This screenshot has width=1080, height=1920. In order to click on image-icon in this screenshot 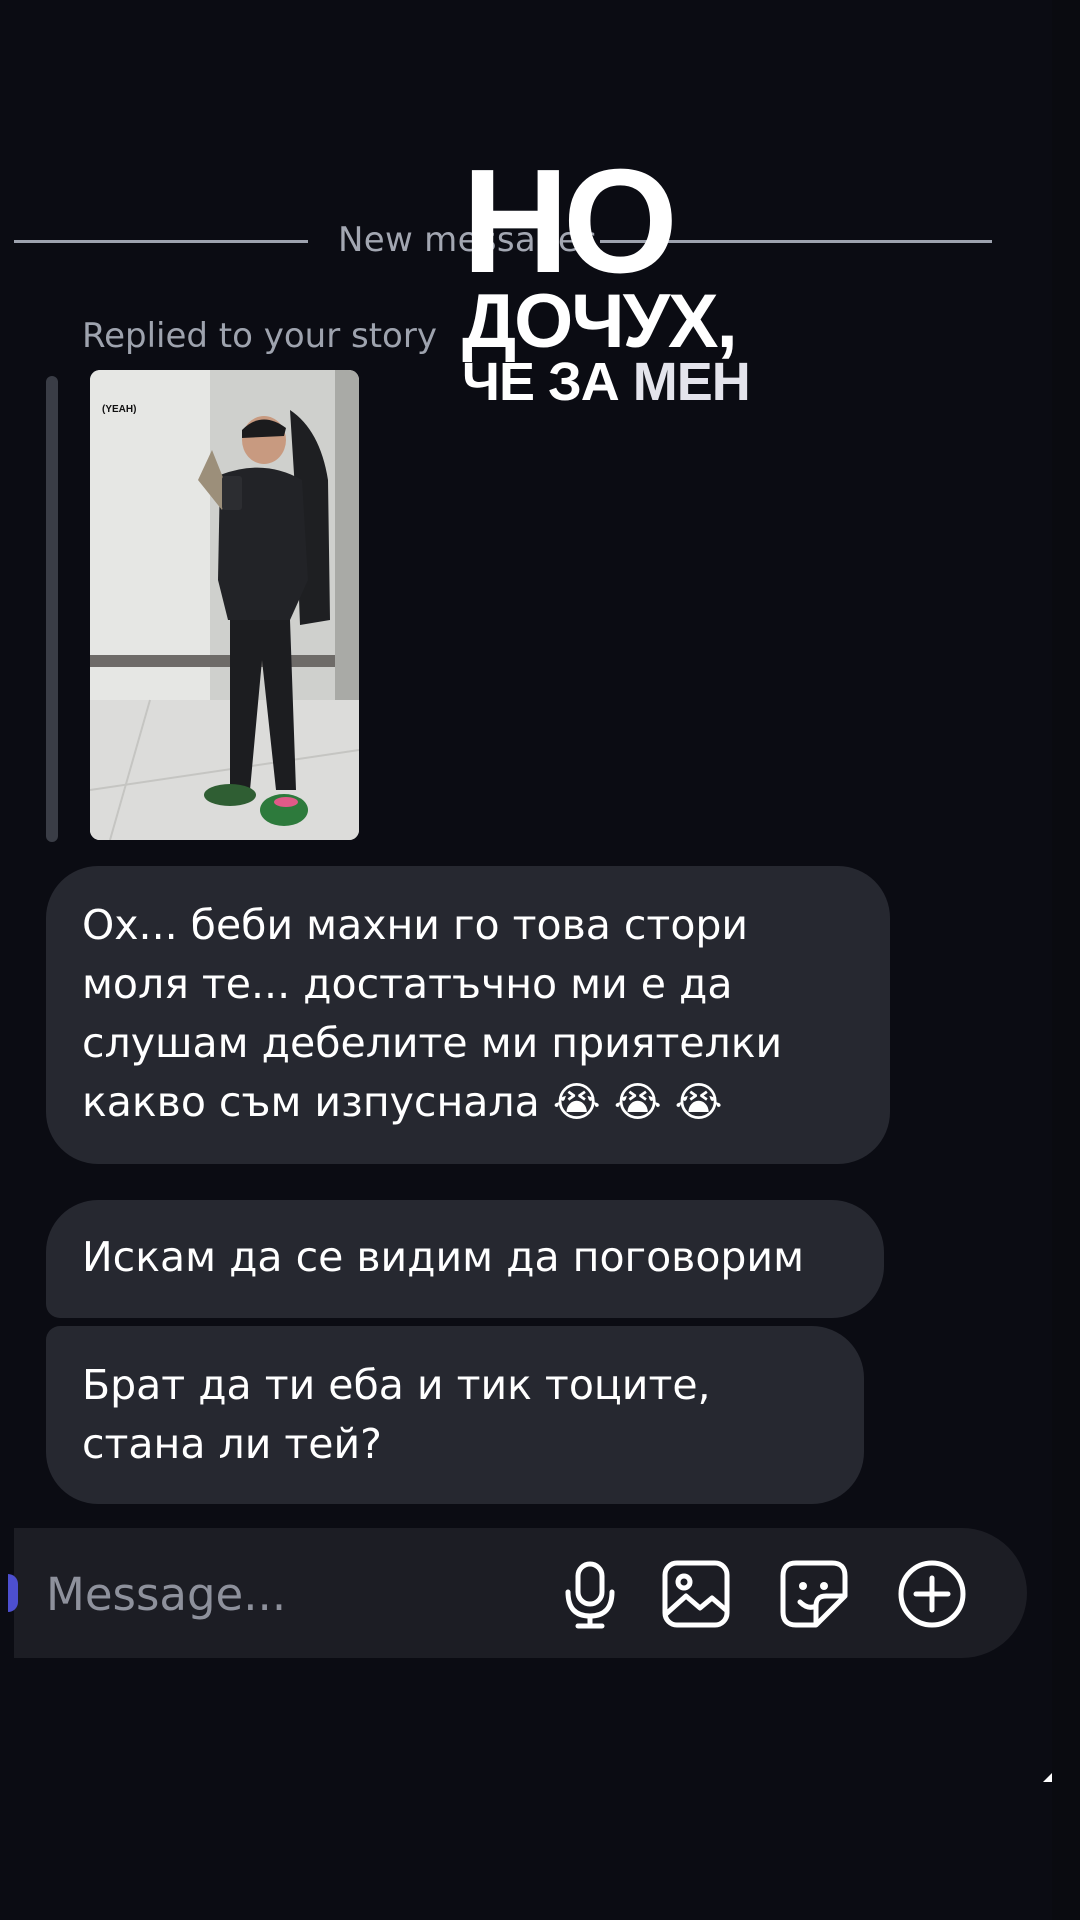, I will do `click(696, 1594)`.